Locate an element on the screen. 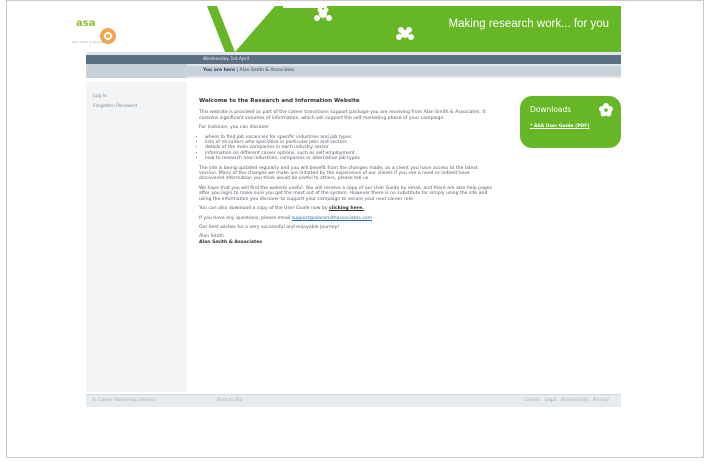 The height and width of the screenshot is (463, 711). back-to-top-link: Back to Top is located at coordinates (230, 401).